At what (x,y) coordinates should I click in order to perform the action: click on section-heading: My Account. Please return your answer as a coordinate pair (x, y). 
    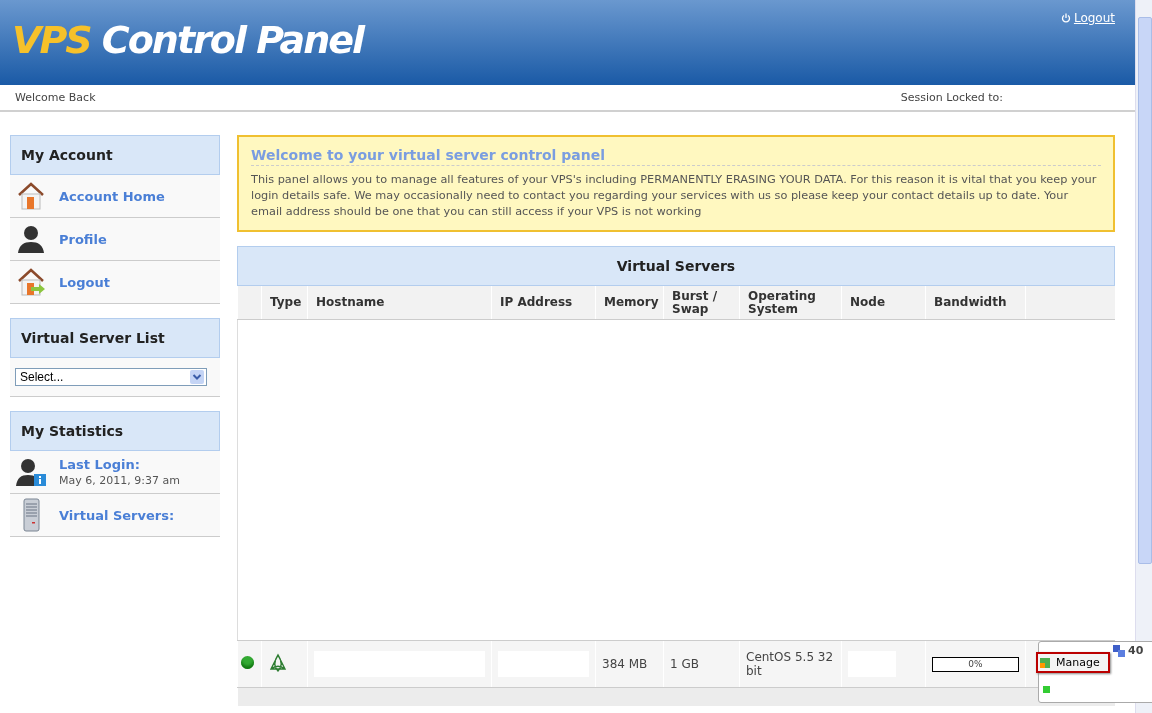
    Looking at the image, I should click on (115, 155).